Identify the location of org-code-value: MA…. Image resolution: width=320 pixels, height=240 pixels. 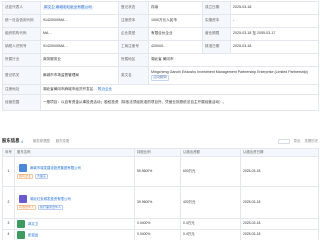
(79, 34).